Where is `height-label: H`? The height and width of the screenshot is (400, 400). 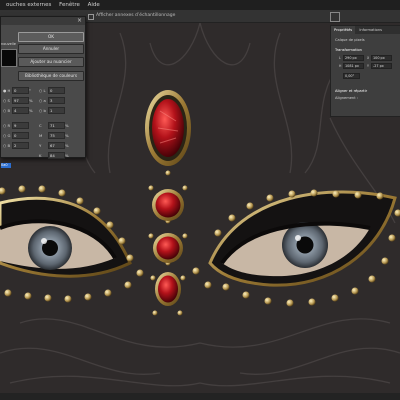 height-label: H is located at coordinates (340, 66).